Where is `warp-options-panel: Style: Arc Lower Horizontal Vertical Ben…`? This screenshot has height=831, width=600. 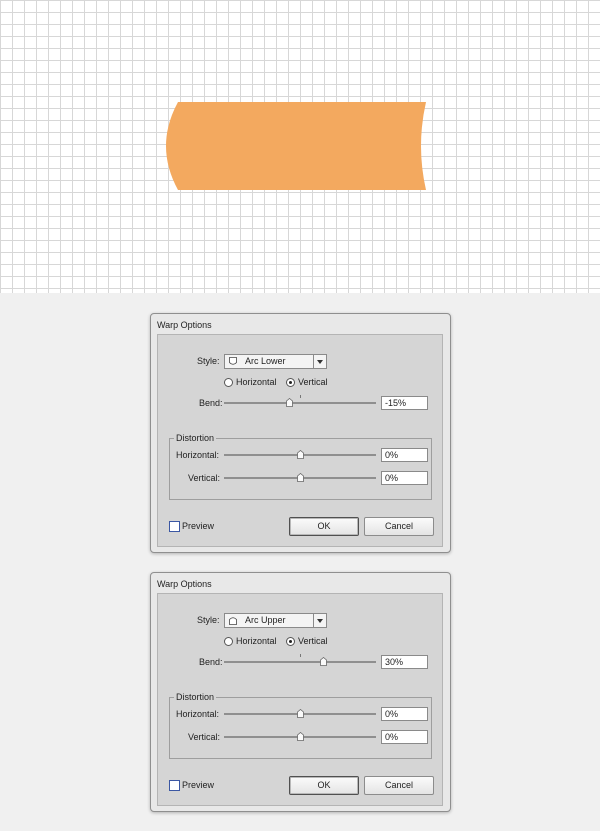
warp-options-panel: Style: Arc Lower Horizontal Vertical Ben… is located at coordinates (300, 440).